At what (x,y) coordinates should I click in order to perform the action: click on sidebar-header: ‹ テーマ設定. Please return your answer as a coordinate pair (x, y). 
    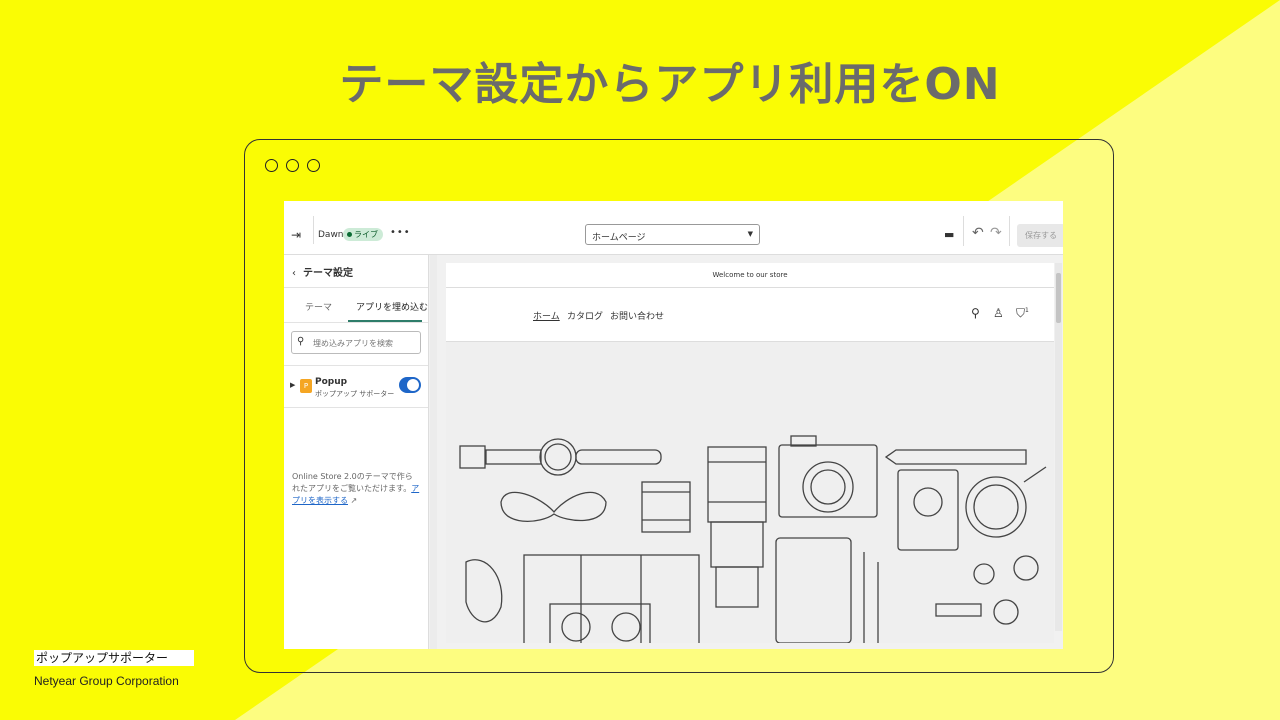
    Looking at the image, I should click on (322, 271).